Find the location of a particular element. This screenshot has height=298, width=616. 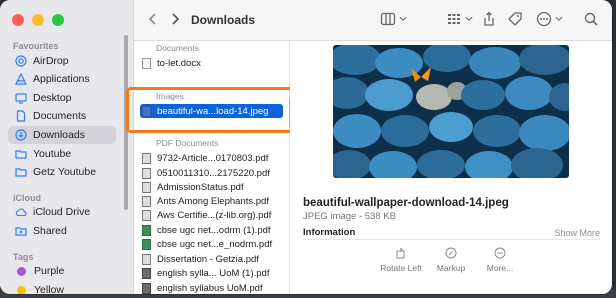

sidebar-item-label: Getz Youtube is located at coordinates (65, 172).